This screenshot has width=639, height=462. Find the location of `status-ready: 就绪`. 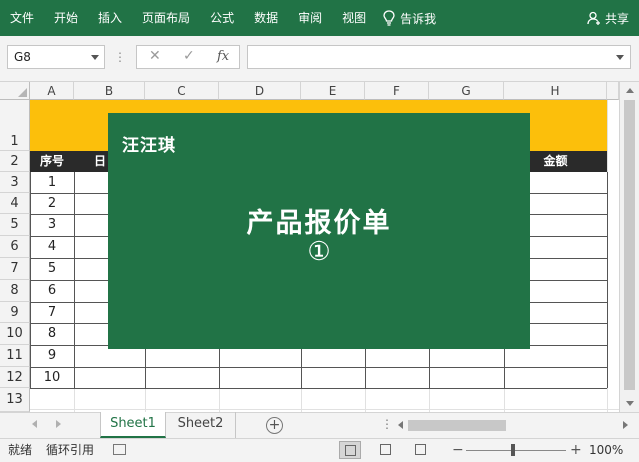

status-ready: 就绪 is located at coordinates (20, 450).